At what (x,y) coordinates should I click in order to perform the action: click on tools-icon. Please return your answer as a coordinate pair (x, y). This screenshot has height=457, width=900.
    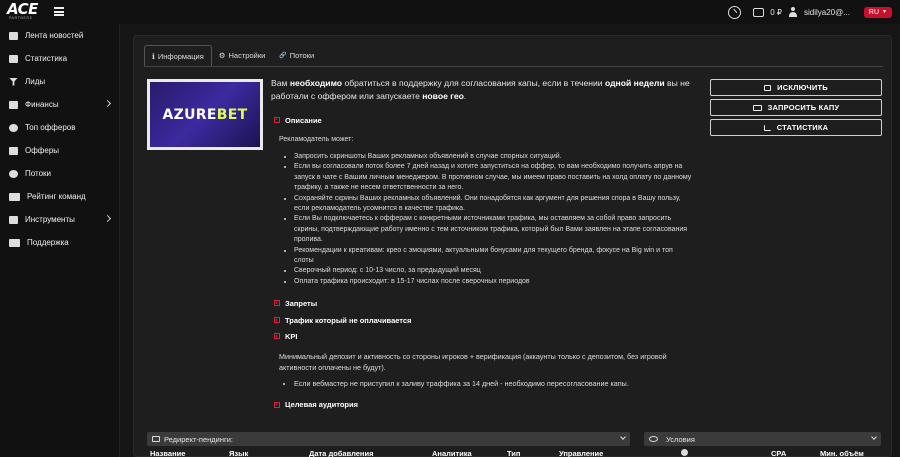
    Looking at the image, I should click on (13, 219).